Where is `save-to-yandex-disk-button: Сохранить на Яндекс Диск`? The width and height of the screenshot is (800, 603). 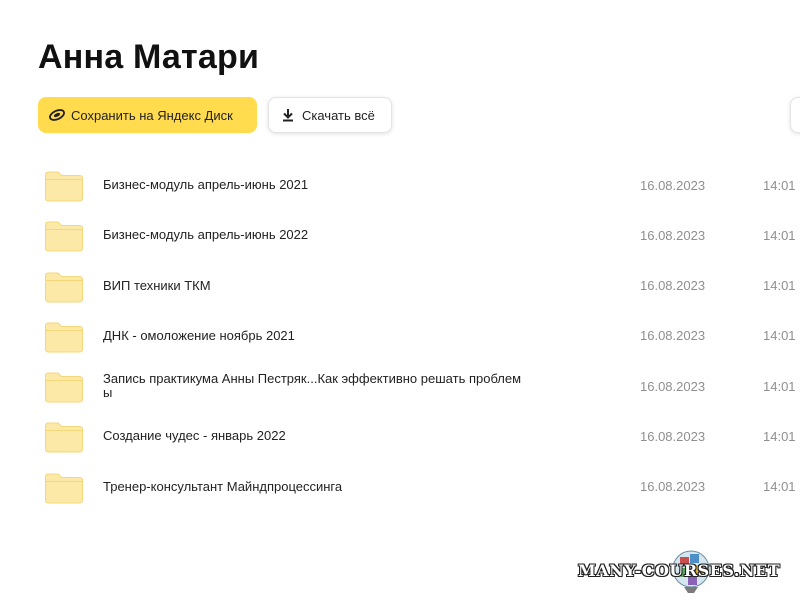
save-to-yandex-disk-button: Сохранить на Яндекс Диск is located at coordinates (147, 115).